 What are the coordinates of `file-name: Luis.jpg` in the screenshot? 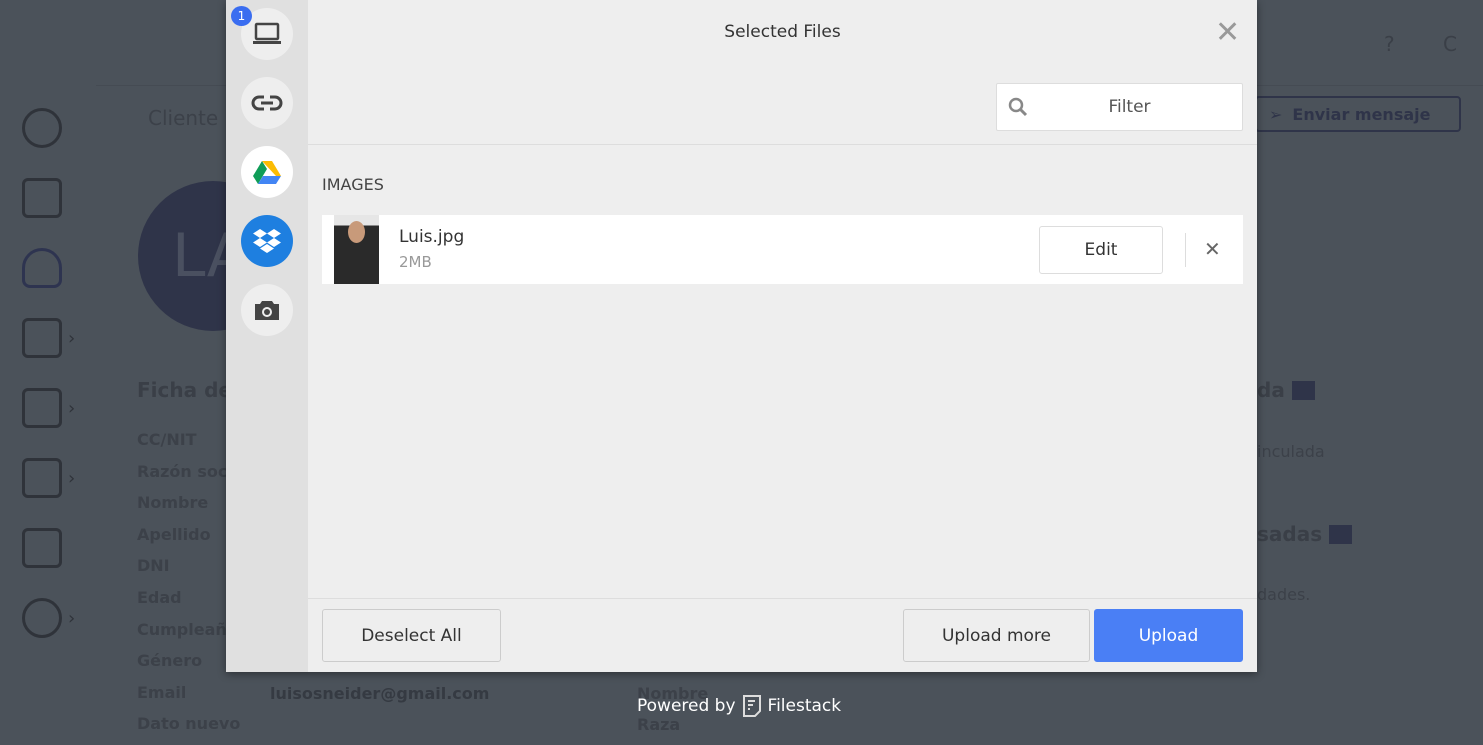 It's located at (432, 237).